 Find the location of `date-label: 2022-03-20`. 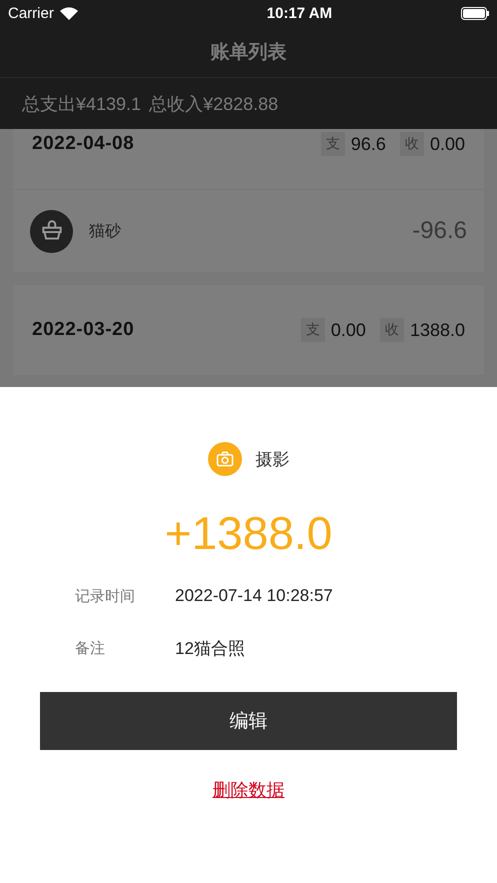

date-label: 2022-03-20 is located at coordinates (84, 330).